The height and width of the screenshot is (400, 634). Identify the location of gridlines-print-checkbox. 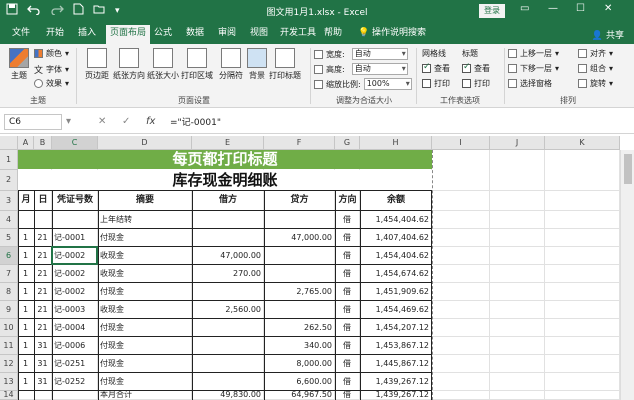
(426, 83).